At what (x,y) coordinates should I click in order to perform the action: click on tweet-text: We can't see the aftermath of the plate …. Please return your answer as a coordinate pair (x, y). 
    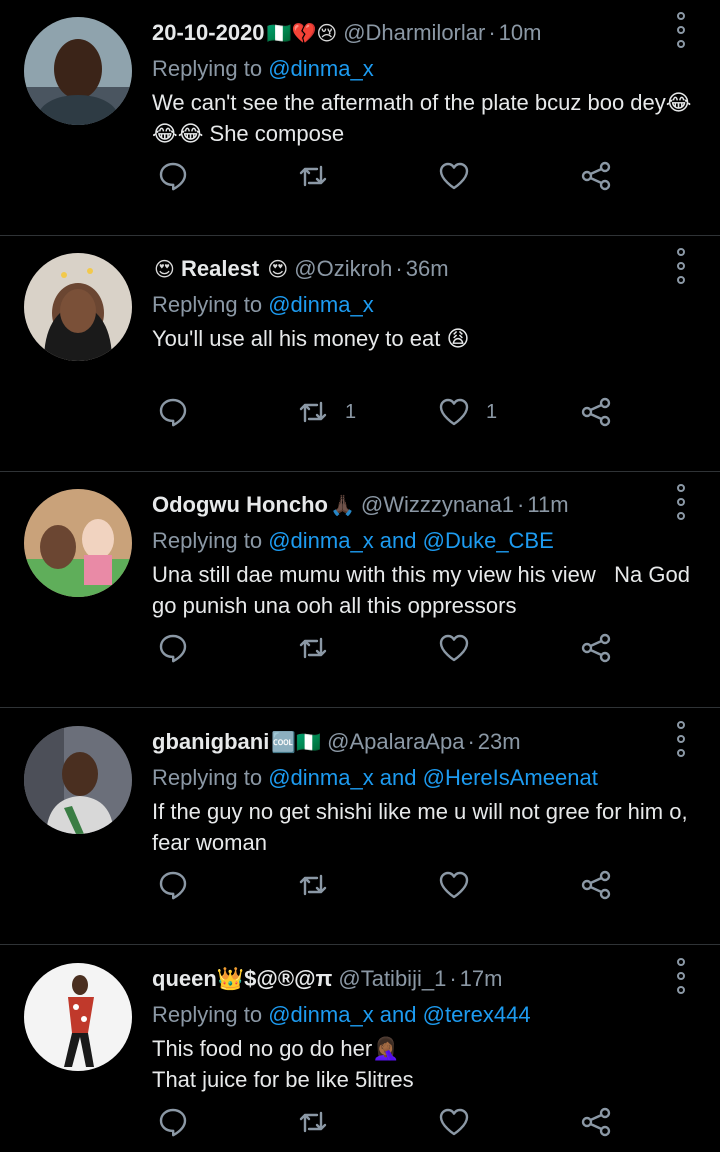
    Looking at the image, I should click on (422, 118).